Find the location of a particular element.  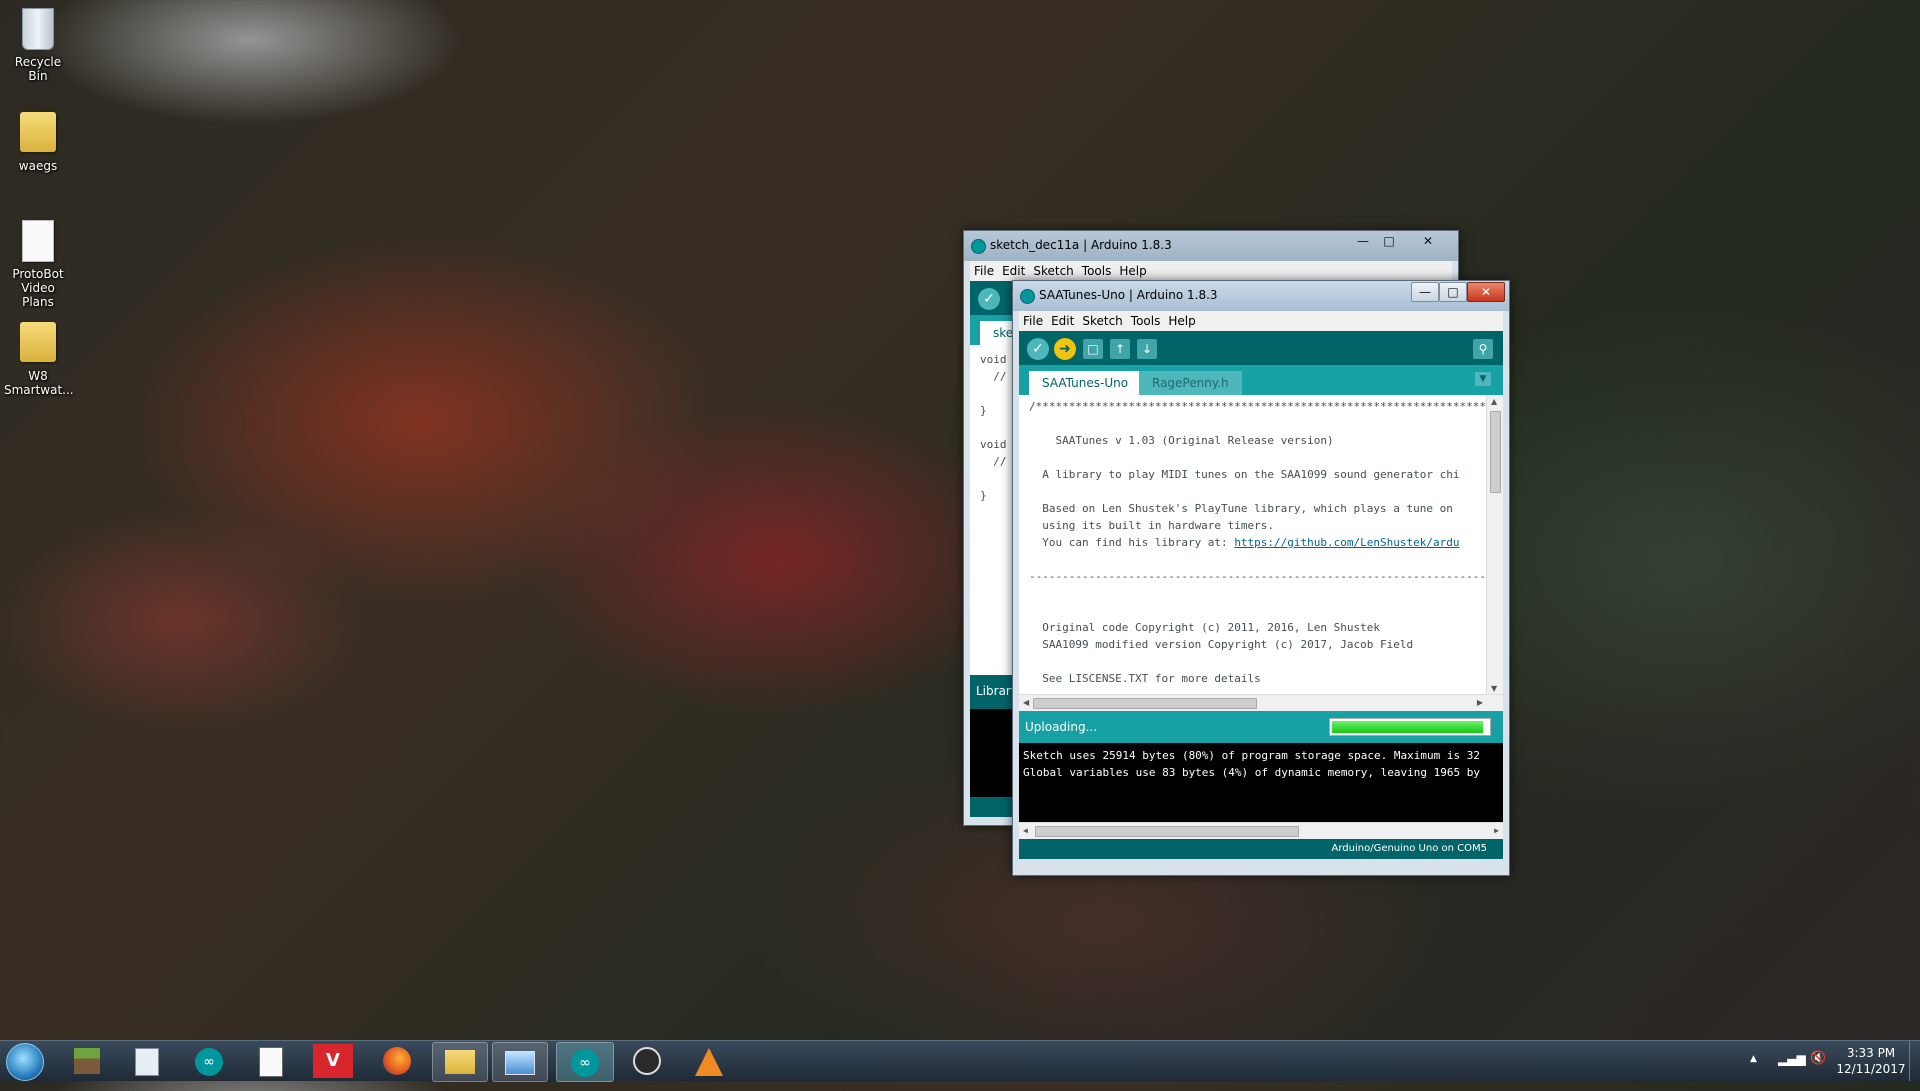

progress-fill is located at coordinates (1408, 727).